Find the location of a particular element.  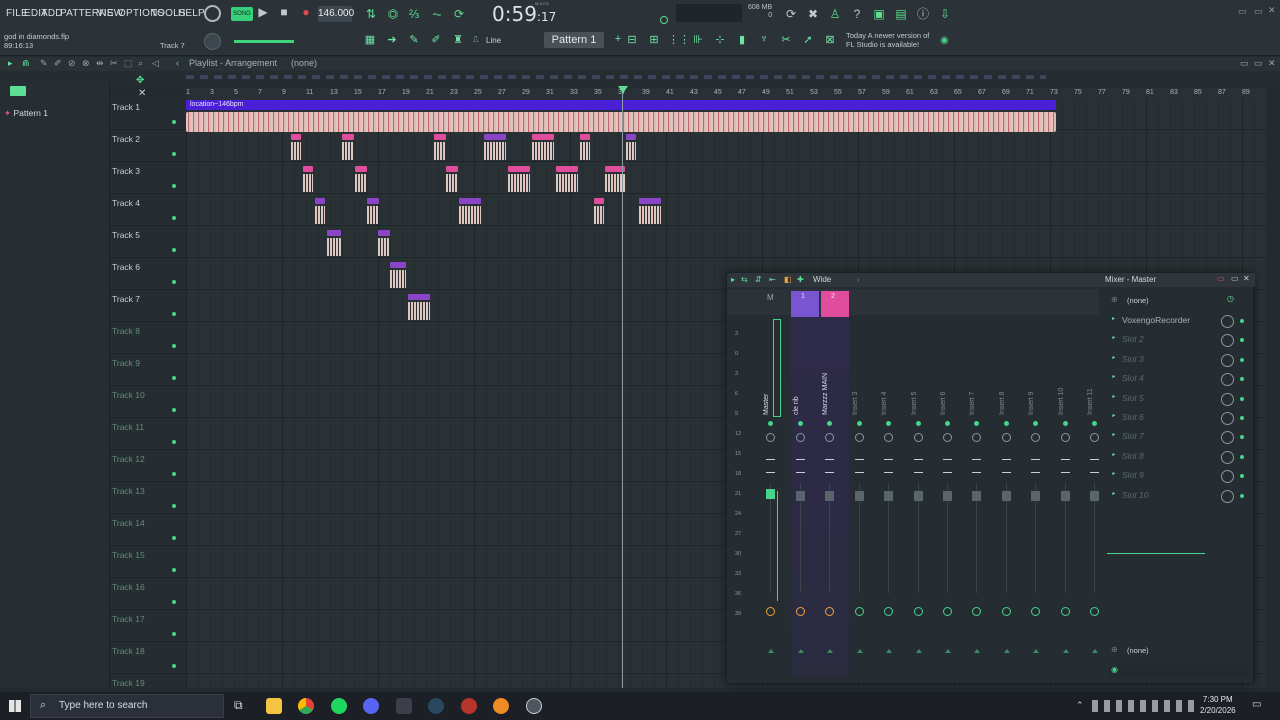

track-header: Track 15 is located at coordinates (148, 562).